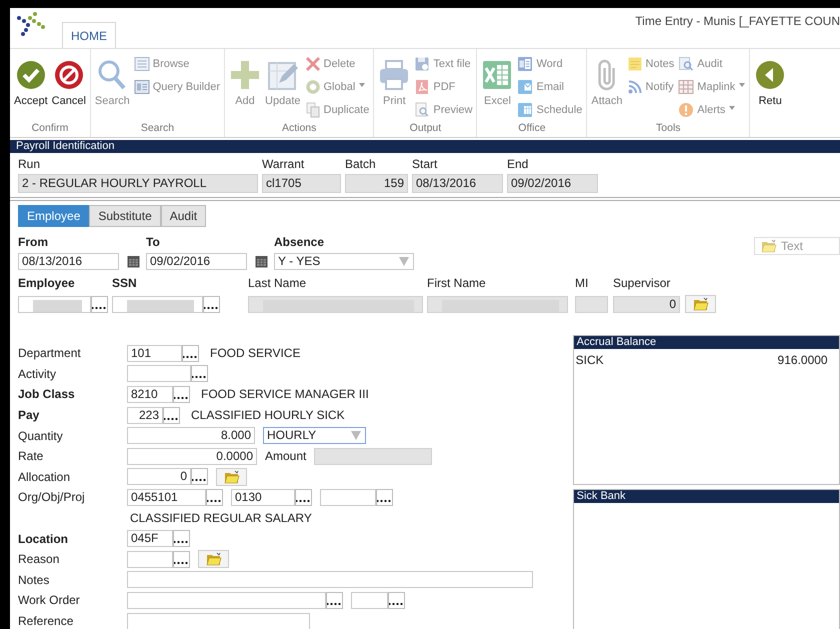 The width and height of the screenshot is (840, 629). Describe the element at coordinates (191, 435) in the screenshot. I see `input-field: 8.000` at that location.